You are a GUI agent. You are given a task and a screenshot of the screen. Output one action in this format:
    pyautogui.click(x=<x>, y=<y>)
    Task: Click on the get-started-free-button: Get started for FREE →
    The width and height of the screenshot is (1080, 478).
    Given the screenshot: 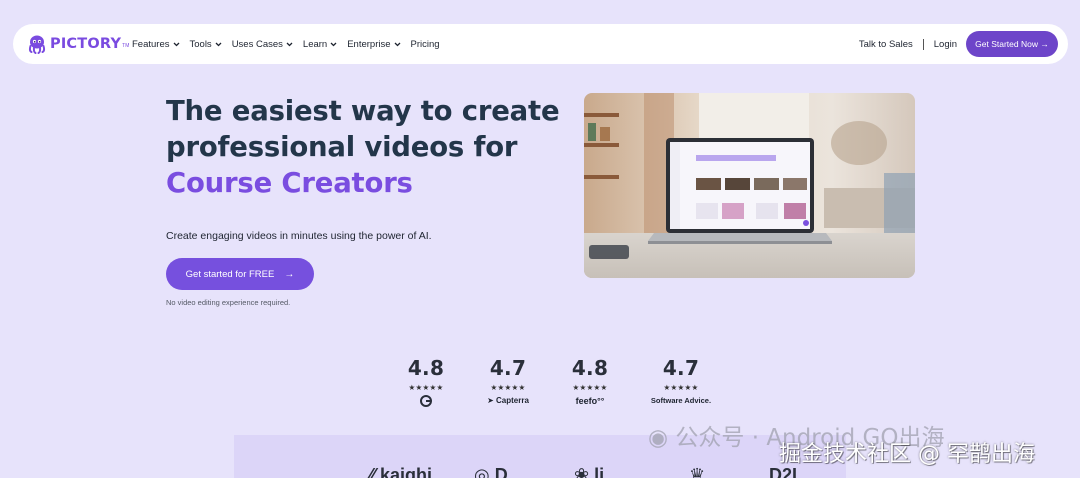 What is the action you would take?
    pyautogui.click(x=240, y=274)
    